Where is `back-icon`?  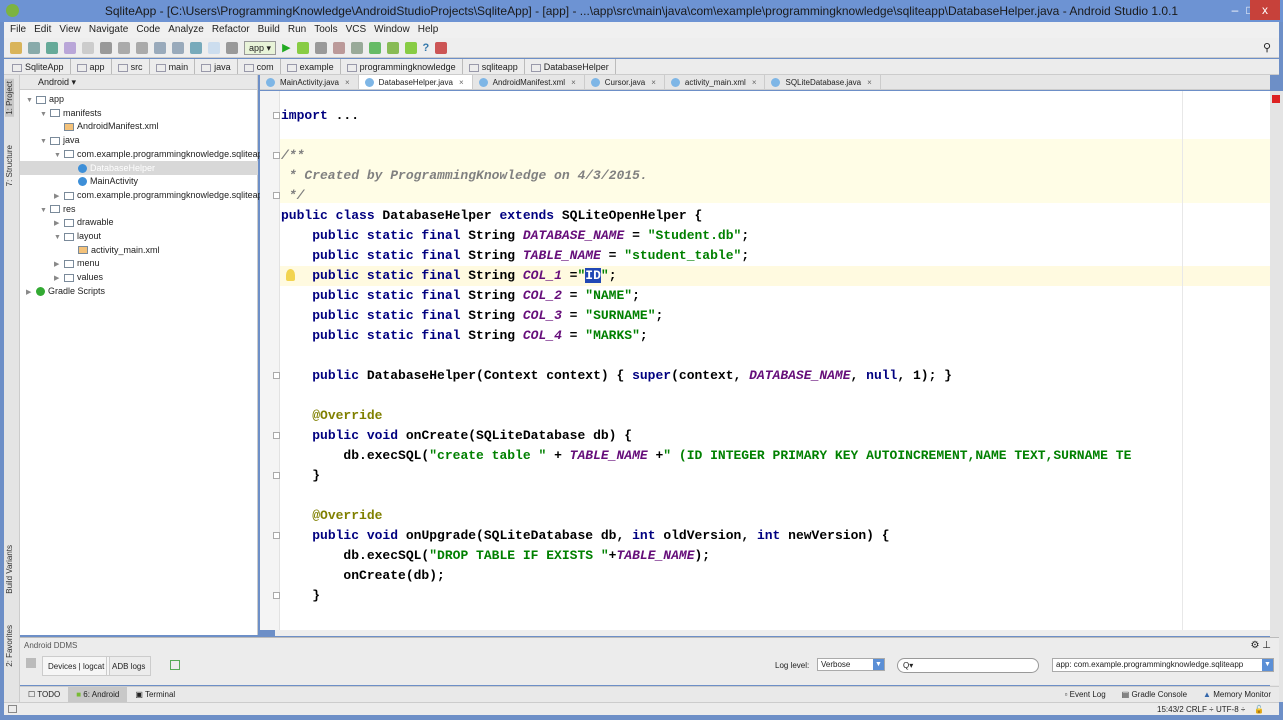
back-icon is located at coordinates (196, 47).